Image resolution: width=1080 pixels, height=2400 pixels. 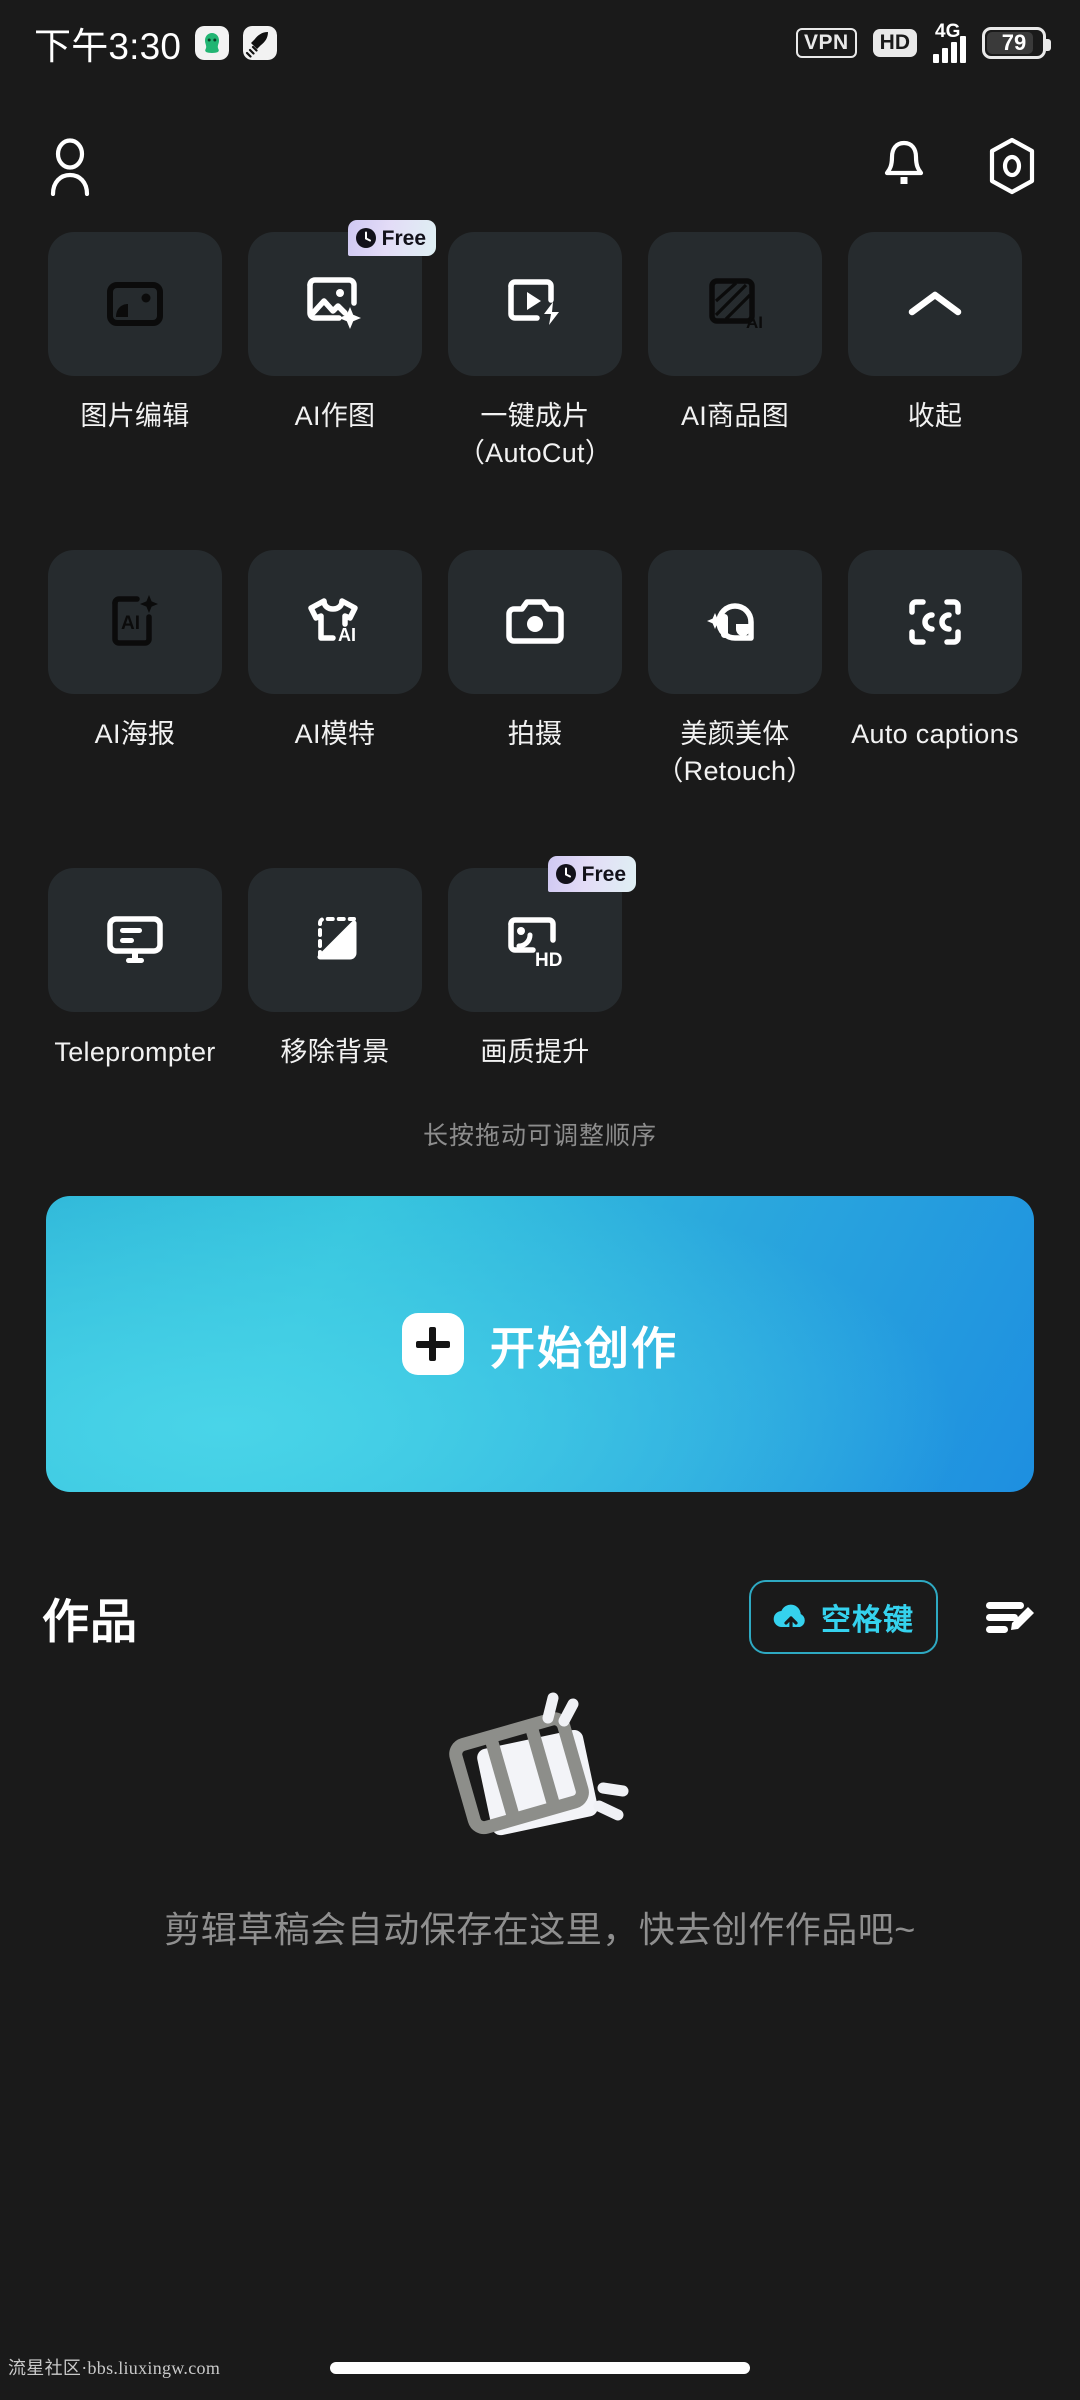 I want to click on status-bar-left: 下午3:30, so click(x=156, y=43).